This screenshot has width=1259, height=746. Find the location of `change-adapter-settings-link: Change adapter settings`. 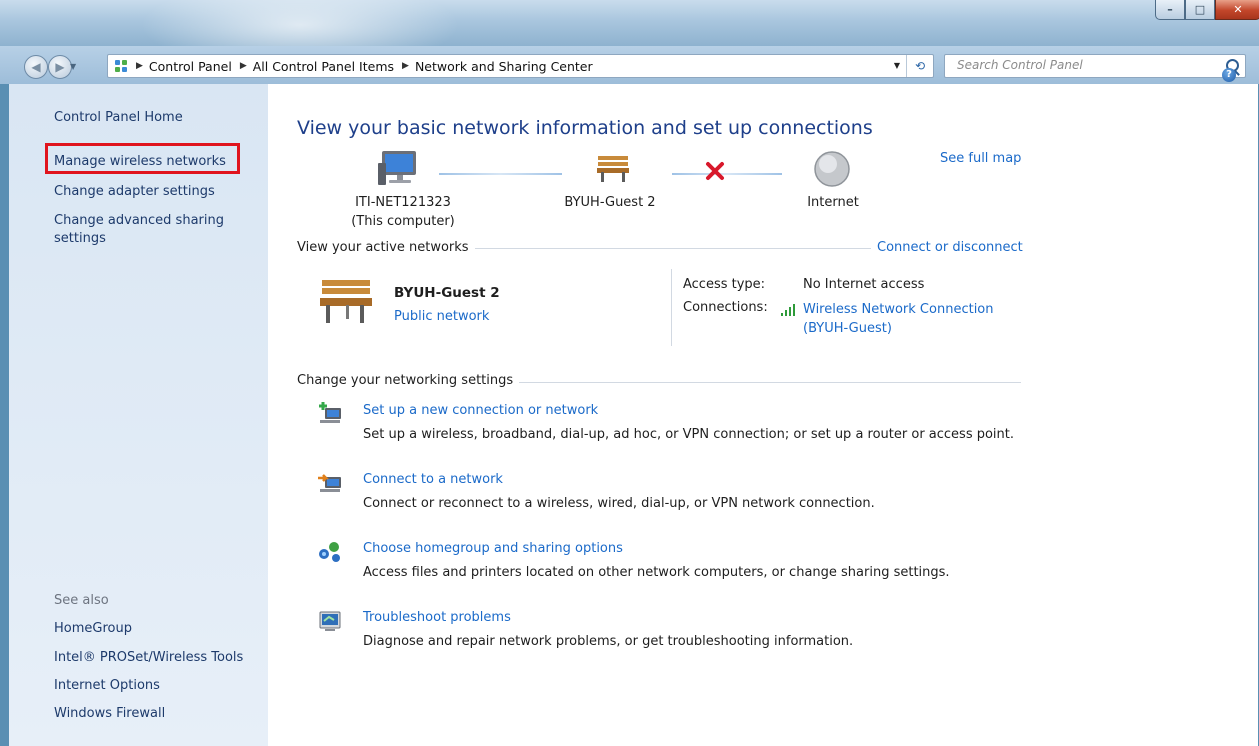

change-adapter-settings-link: Change adapter settings is located at coordinates (134, 191).